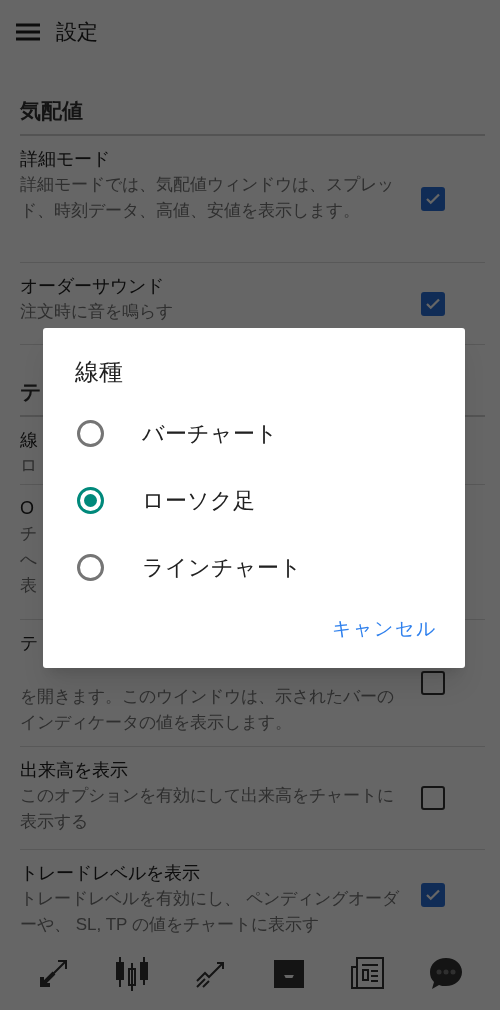 This screenshot has height=1010, width=500. Describe the element at coordinates (74, 770) in the screenshot. I see `setting-title: 出来高を表示` at that location.